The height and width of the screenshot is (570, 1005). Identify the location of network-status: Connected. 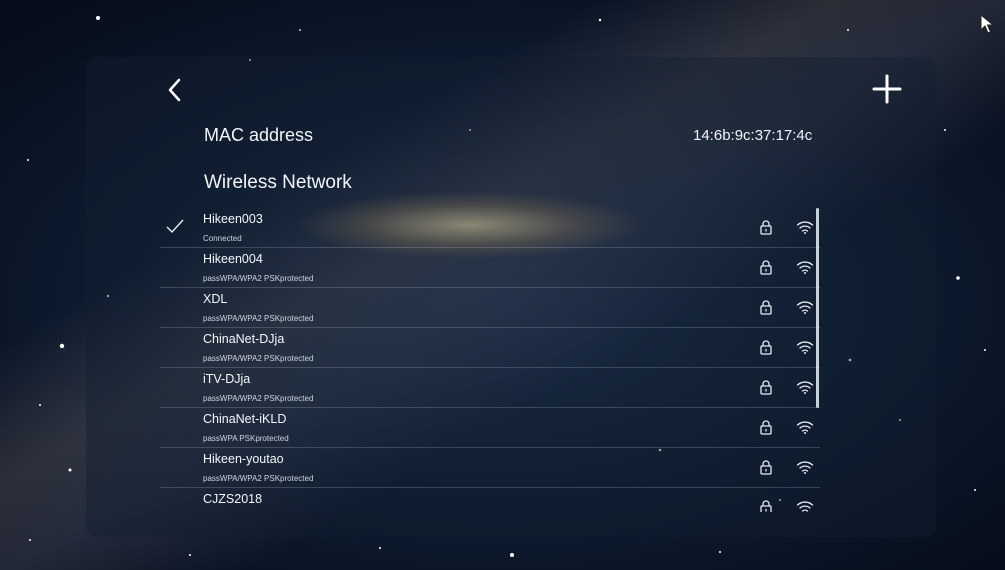
(222, 238).